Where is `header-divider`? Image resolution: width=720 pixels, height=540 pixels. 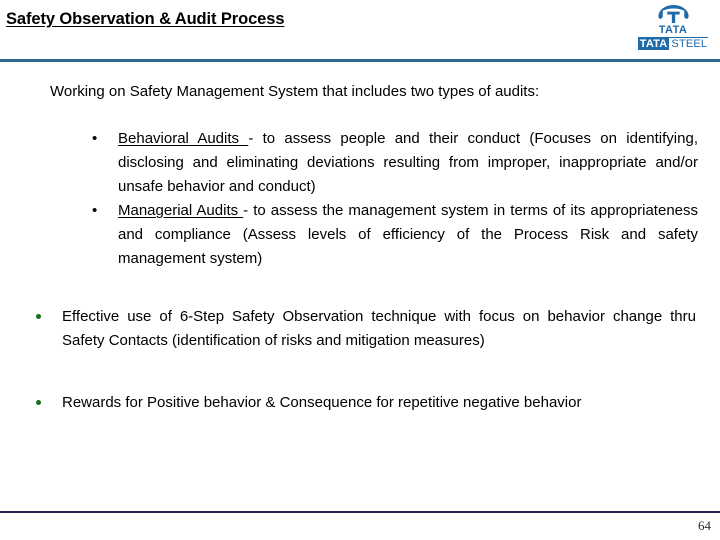 header-divider is located at coordinates (360, 60).